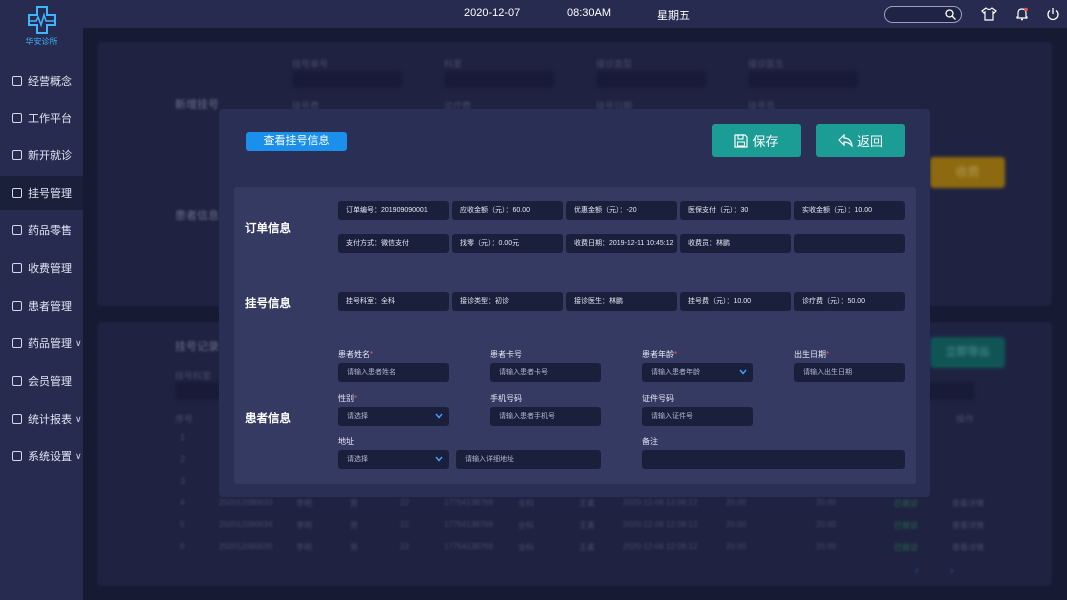  I want to click on sidebar-item-8: 药品管理 ∨, so click(41, 343).